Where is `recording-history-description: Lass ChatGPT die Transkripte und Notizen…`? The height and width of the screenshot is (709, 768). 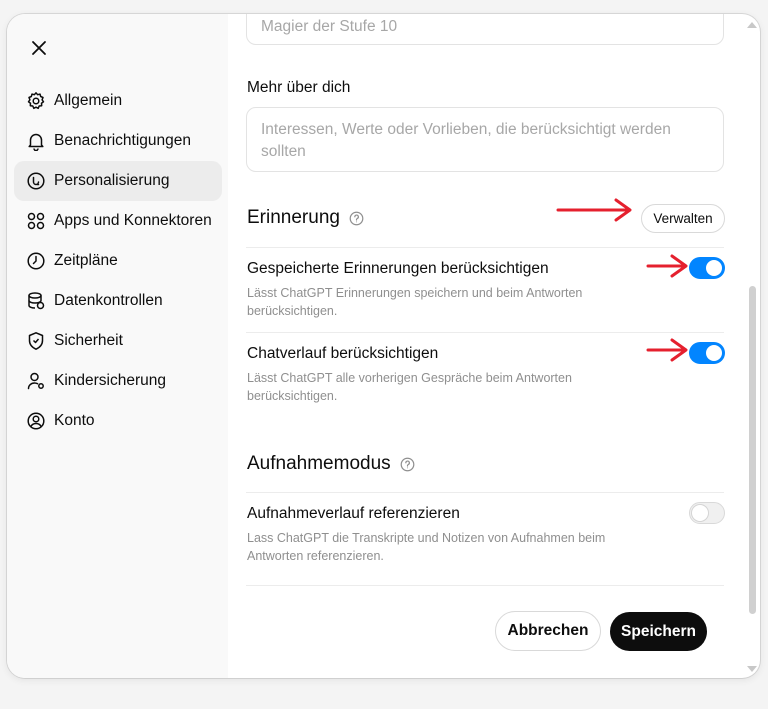 recording-history-description: Lass ChatGPT die Transkripte und Notizen… is located at coordinates (426, 547).